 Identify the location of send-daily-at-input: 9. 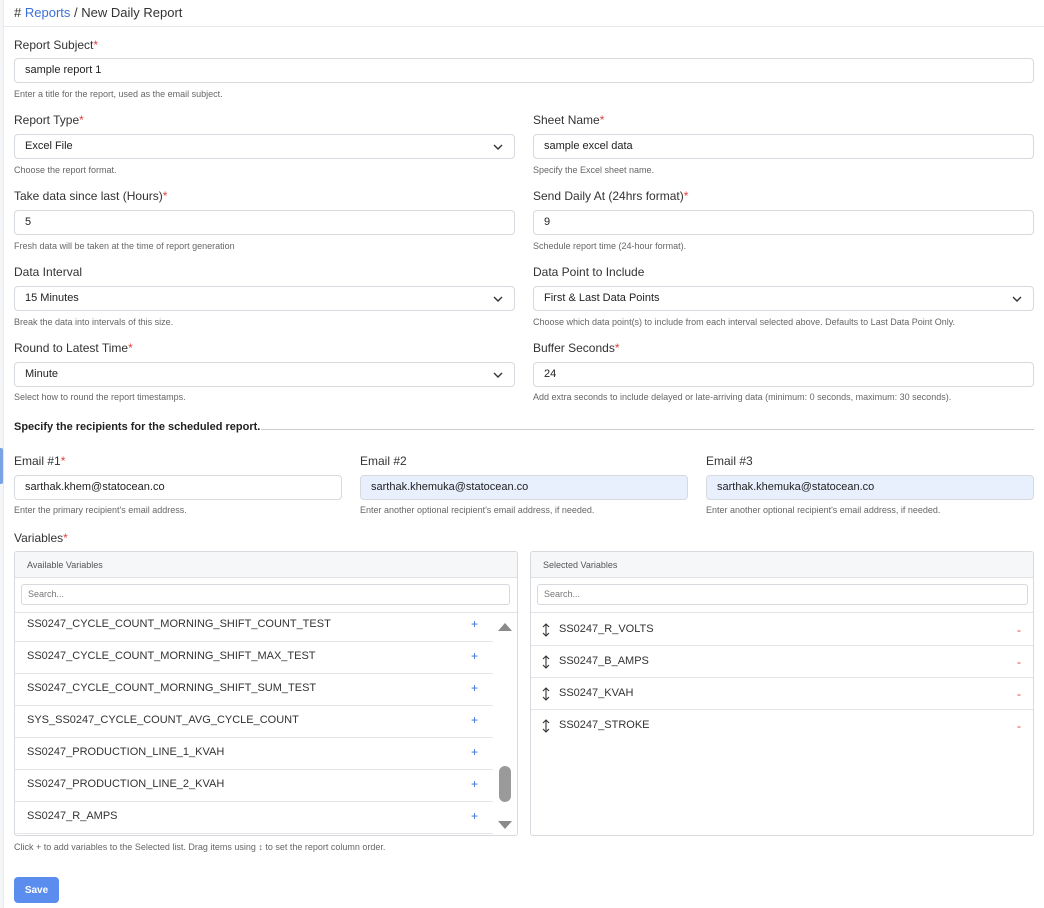
(783, 222).